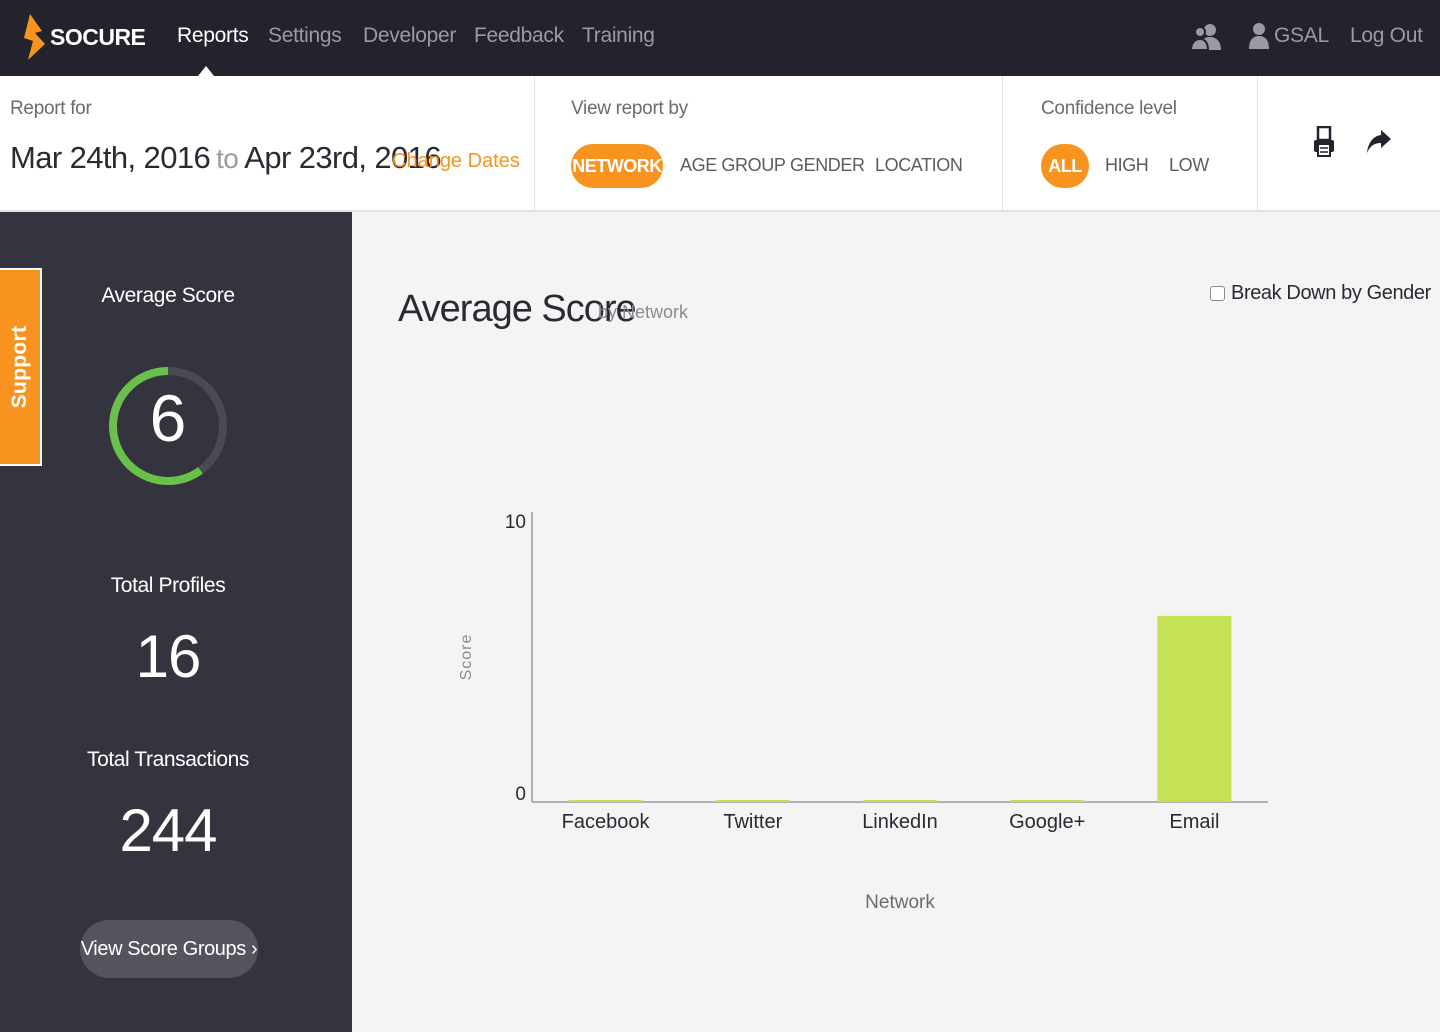 The width and height of the screenshot is (1440, 1032). I want to click on x-tick-label: Email, so click(1194, 822).